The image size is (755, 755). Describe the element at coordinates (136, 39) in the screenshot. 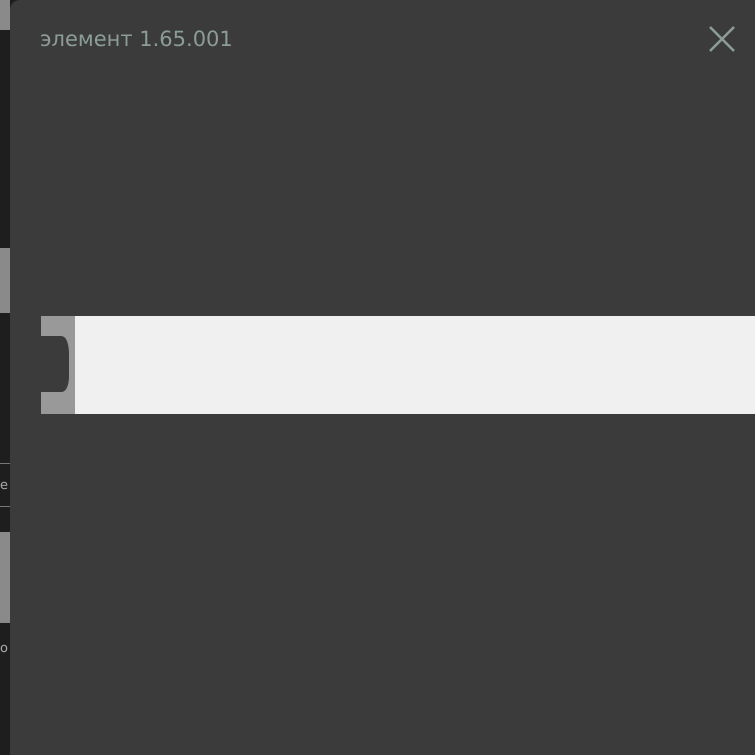

I see `dialog-title: элемент 1.65.001` at that location.